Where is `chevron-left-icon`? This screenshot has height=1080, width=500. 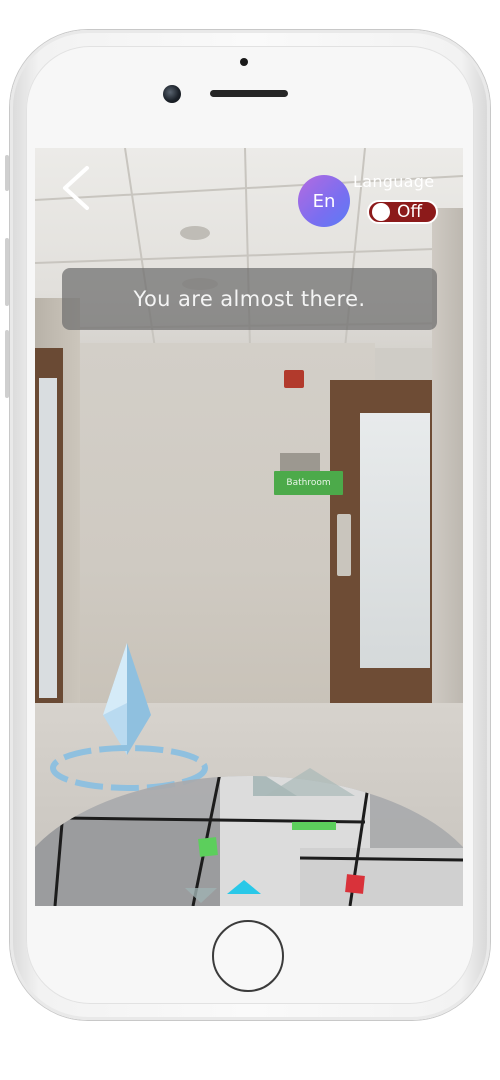 chevron-left-icon is located at coordinates (76, 188).